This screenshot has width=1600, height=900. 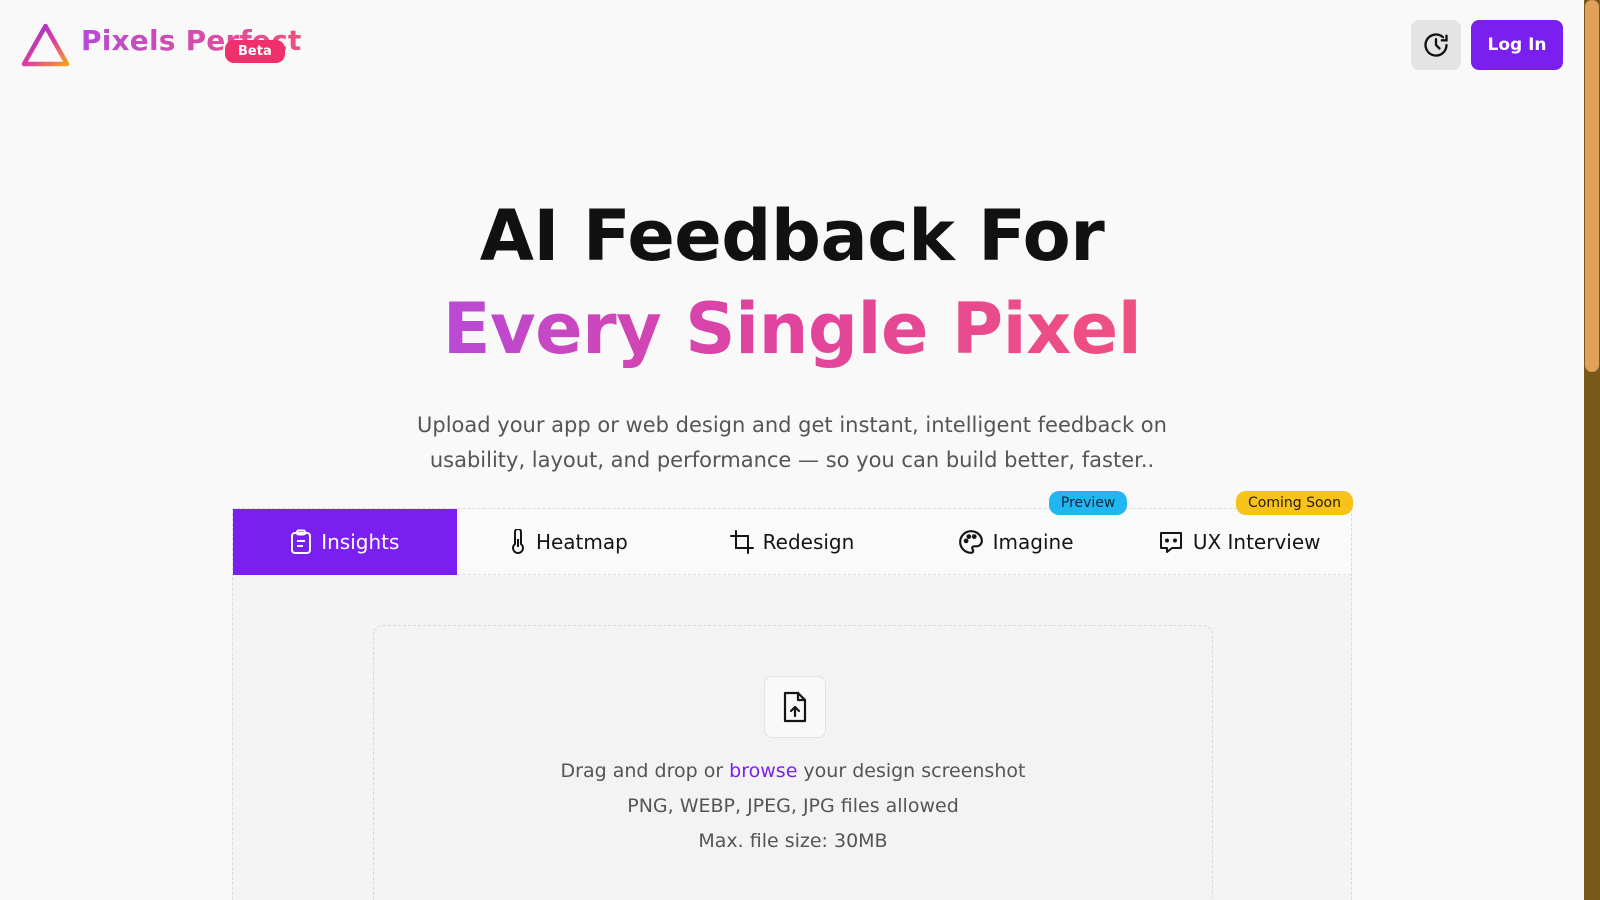 I want to click on hero-title-gradient-text: Every Single Pixel, so click(x=792, y=329).